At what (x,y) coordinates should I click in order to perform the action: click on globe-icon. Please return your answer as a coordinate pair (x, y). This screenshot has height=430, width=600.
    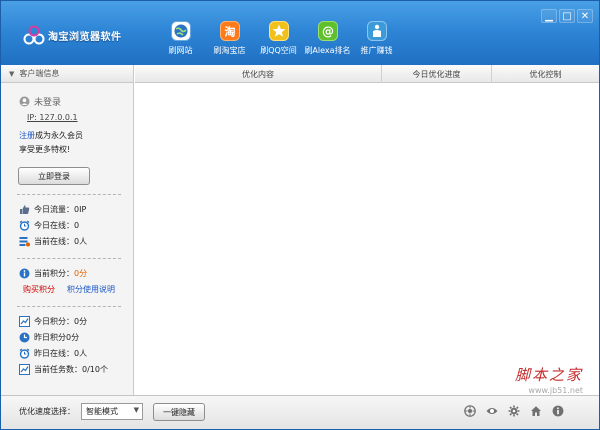
    Looking at the image, I should click on (180, 31).